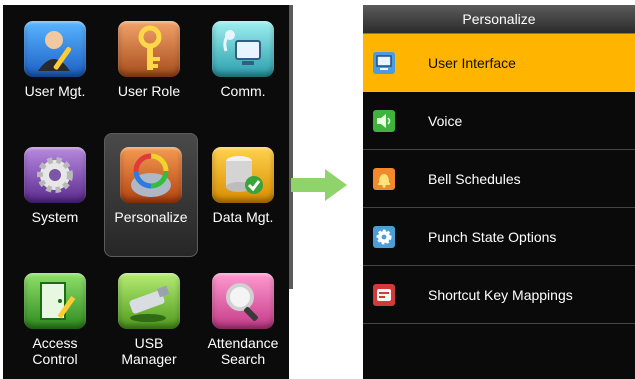 The height and width of the screenshot is (379, 635). What do you see at coordinates (384, 179) in the screenshot?
I see `bell-icon` at bounding box center [384, 179].